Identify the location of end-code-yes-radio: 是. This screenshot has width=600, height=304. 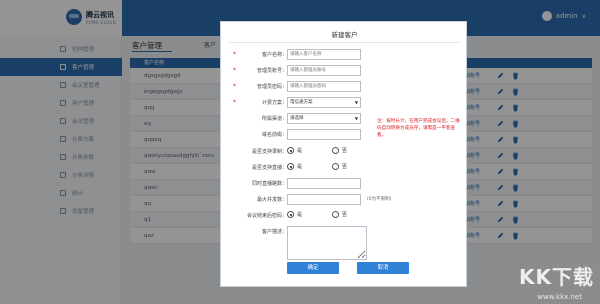
(294, 214).